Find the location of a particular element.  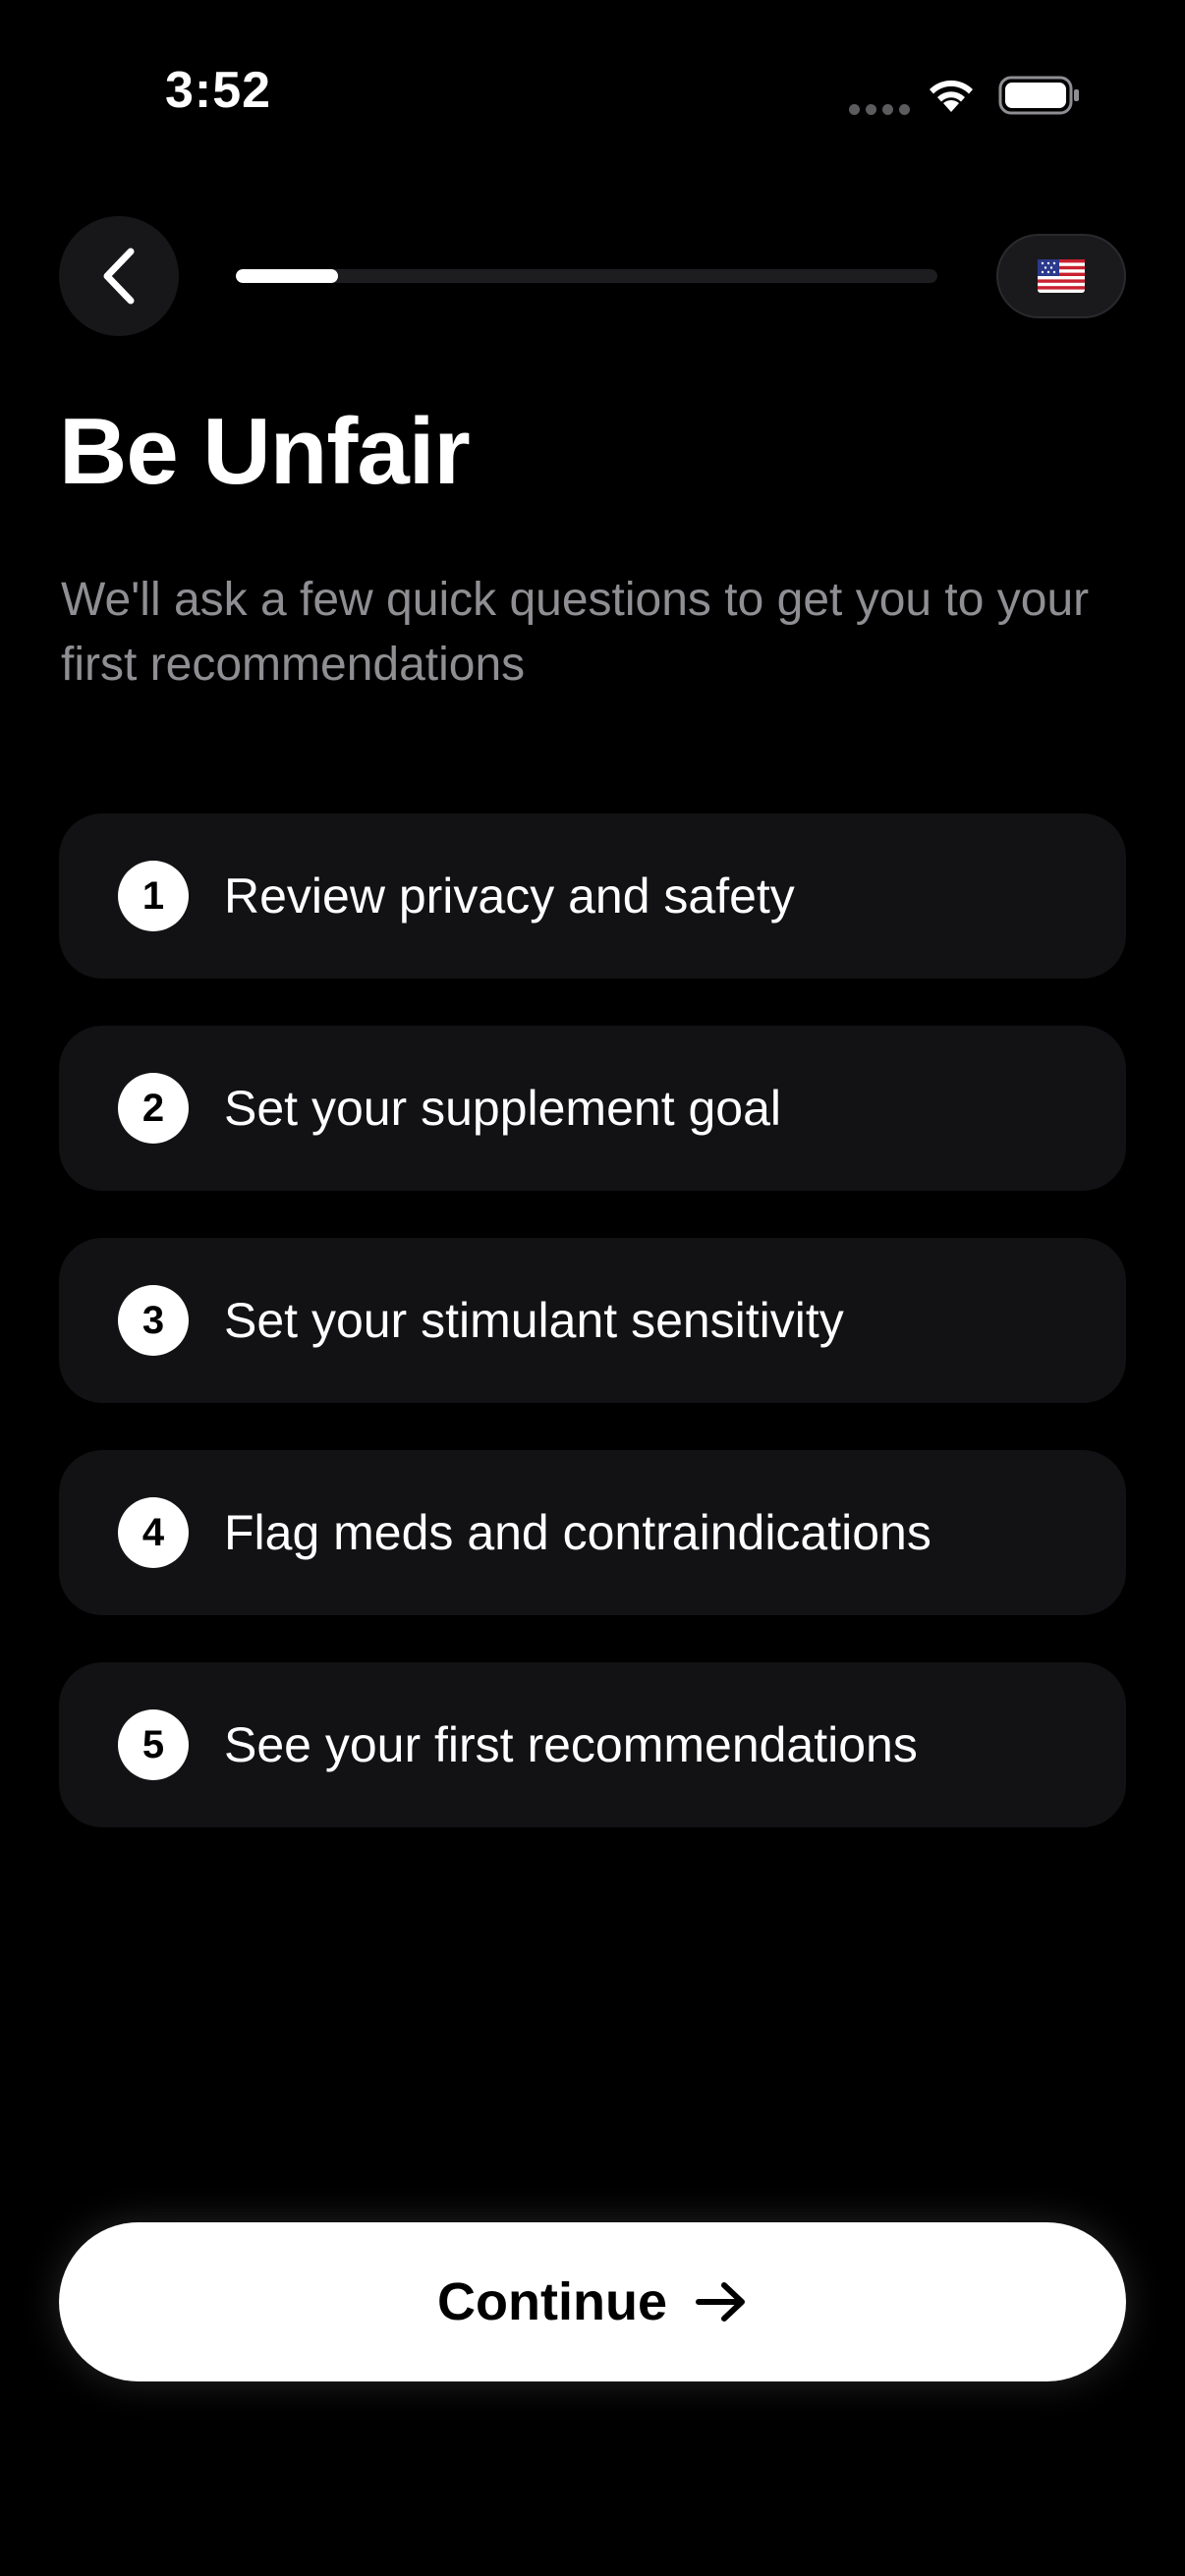

step-number-badge: 1 is located at coordinates (153, 896).